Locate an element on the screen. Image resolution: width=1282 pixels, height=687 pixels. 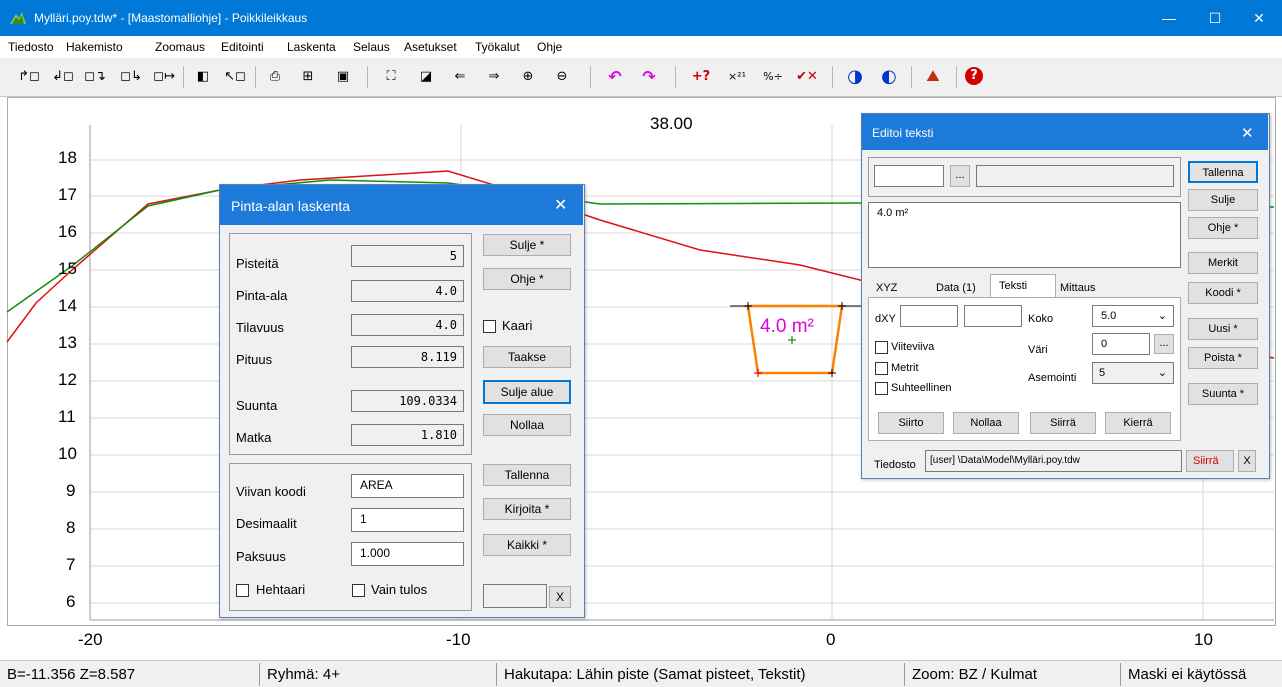
pinta-ala-value: 4.0 is located at coordinates (407, 291).